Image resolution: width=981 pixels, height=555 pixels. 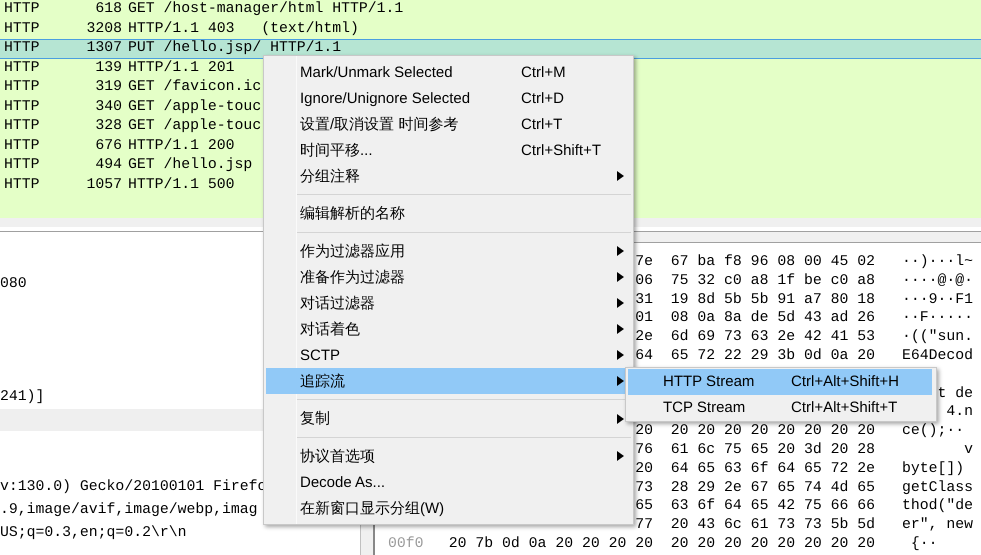 What do you see at coordinates (755, 488) in the screenshot?
I see `hex-bytes: 73 28 29 2e 67 65 74 4d 65` at bounding box center [755, 488].